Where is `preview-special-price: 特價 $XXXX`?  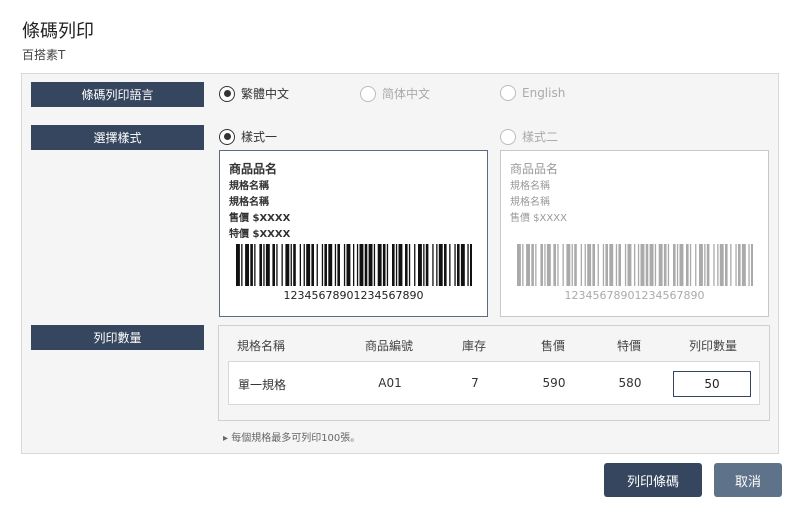
preview-special-price: 特價 $XXXX is located at coordinates (260, 234).